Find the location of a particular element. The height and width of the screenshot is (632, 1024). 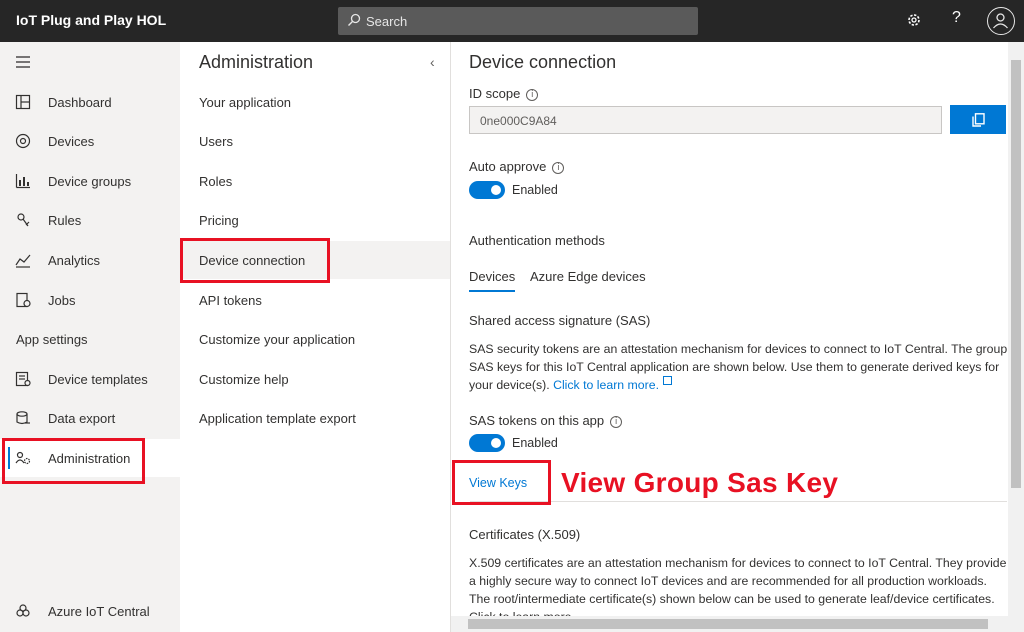

nav-item-devices: Devices is located at coordinates (90, 141).